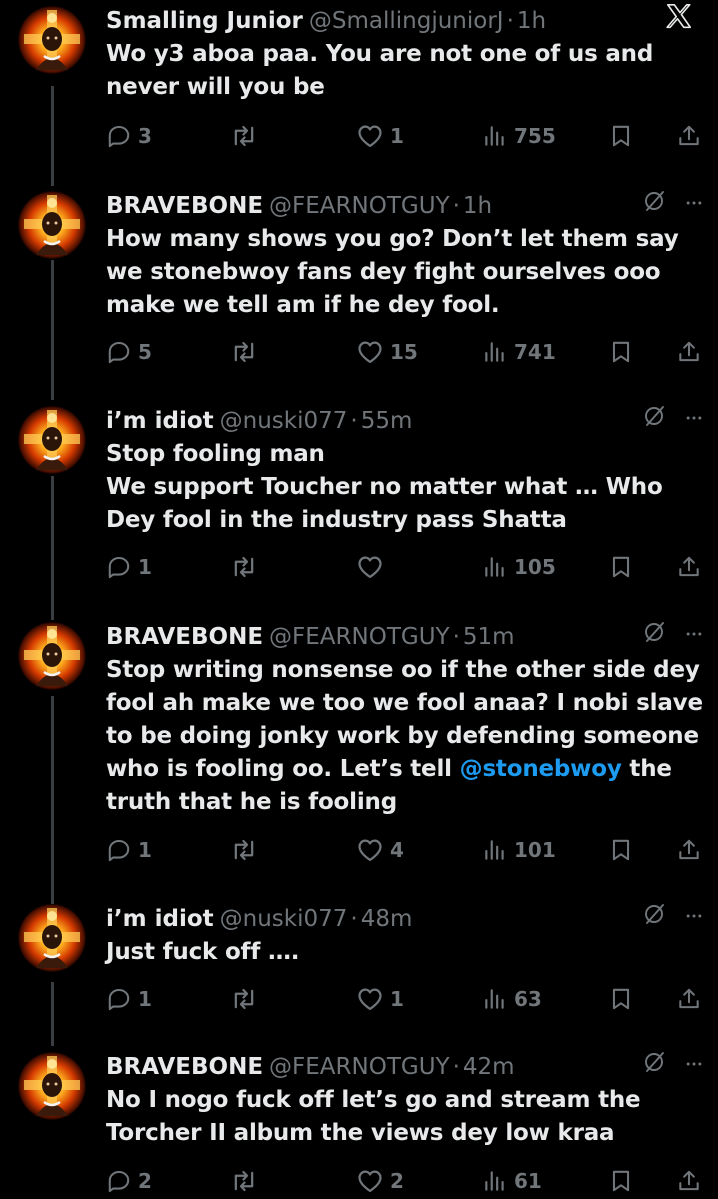 Image resolution: width=718 pixels, height=1199 pixels. What do you see at coordinates (489, 637) in the screenshot?
I see `timestamp: 51m` at bounding box center [489, 637].